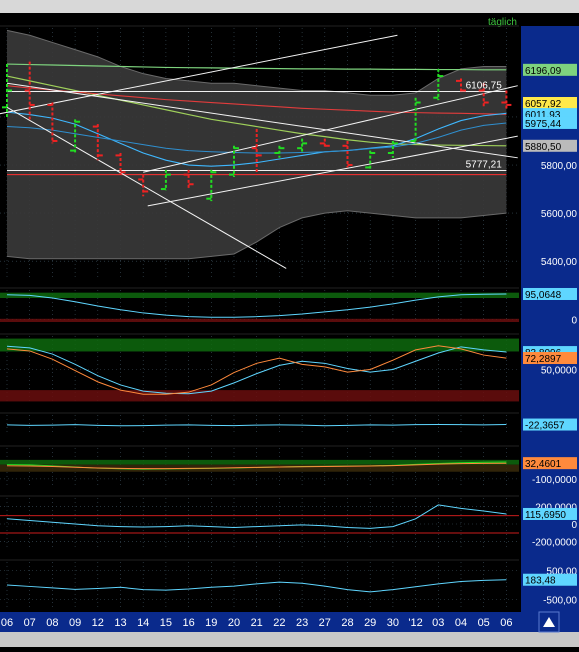  I want to click on y-tick-label: -200,0000, so click(554, 542).